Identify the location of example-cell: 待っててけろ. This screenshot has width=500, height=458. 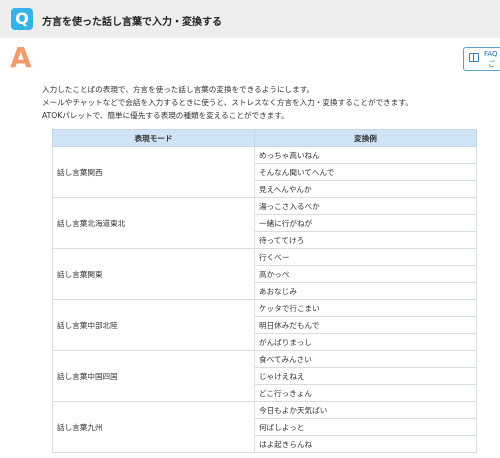
(365, 240).